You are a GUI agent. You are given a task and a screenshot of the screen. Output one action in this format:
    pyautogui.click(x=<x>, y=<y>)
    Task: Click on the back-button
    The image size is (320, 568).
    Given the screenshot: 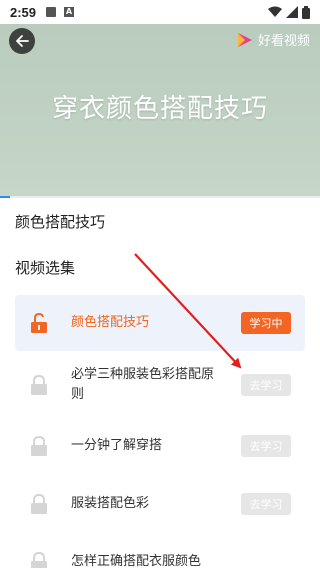 What is the action you would take?
    pyautogui.click(x=22, y=41)
    